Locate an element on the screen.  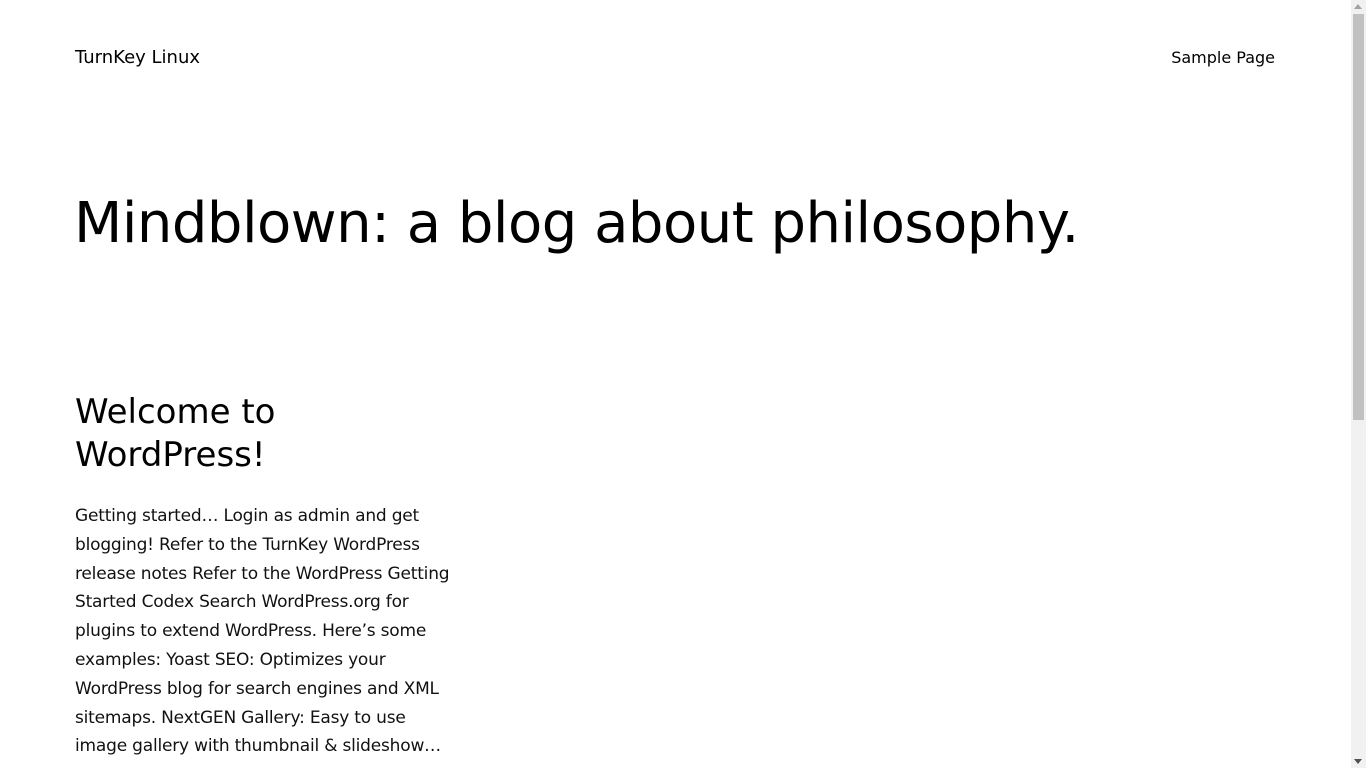
chevron-down-icon is located at coordinates (1358, 761).